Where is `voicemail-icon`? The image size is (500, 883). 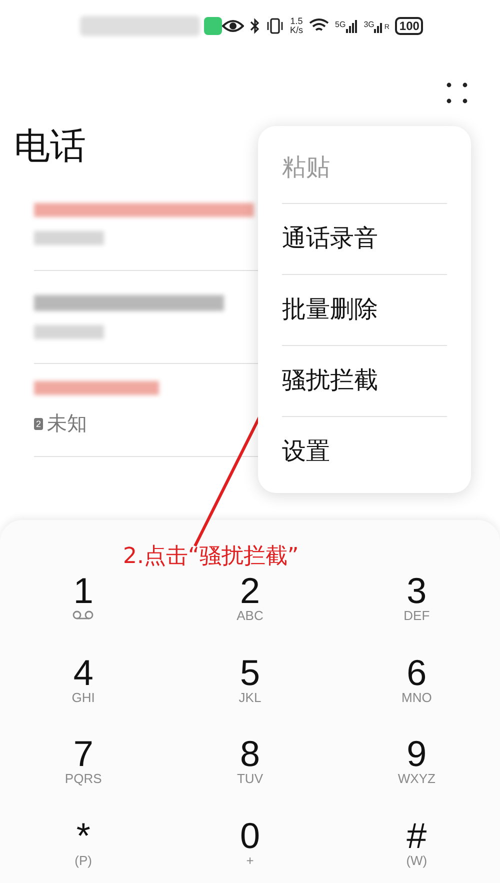 voicemail-icon is located at coordinates (83, 615).